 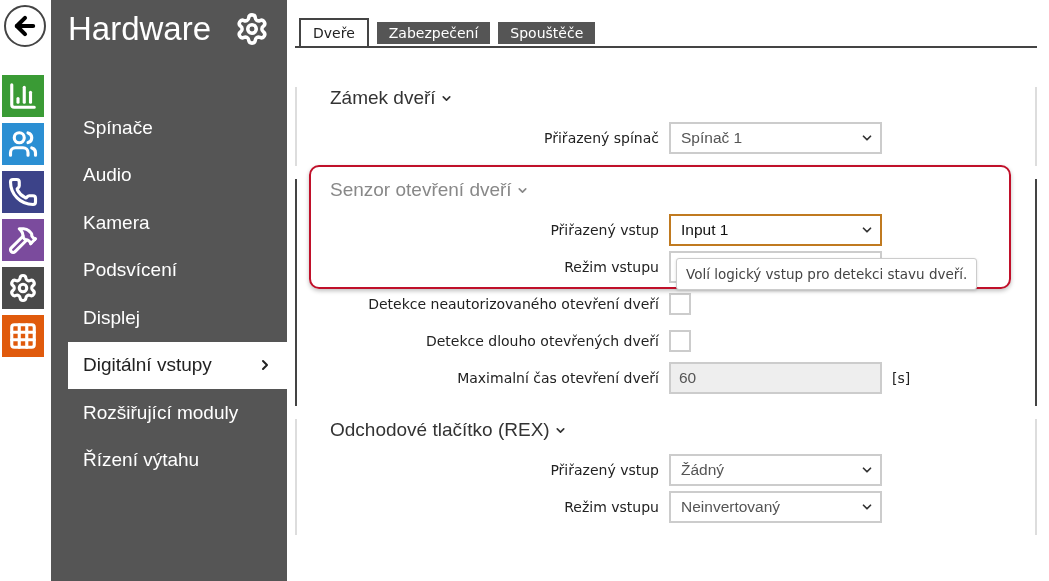 What do you see at coordinates (775, 507) in the screenshot?
I see `select-field: Neinvertovaný` at bounding box center [775, 507].